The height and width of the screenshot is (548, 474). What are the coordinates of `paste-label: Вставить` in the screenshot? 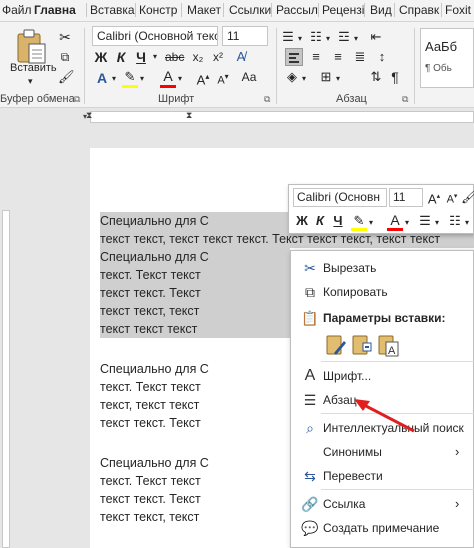 It's located at (33, 68).